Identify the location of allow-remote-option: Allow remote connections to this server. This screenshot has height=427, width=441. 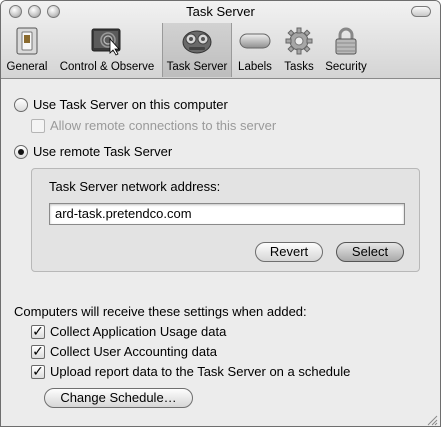
(153, 125).